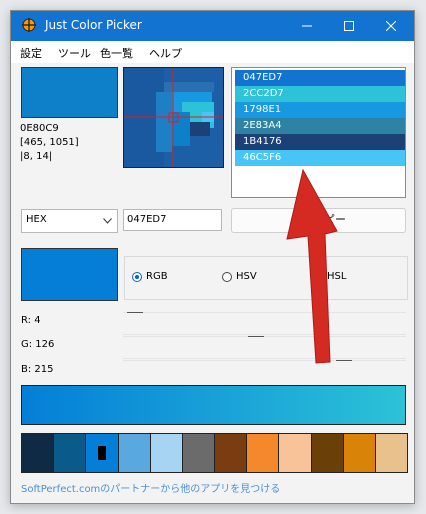 This screenshot has width=426, height=514. What do you see at coordinates (31, 320) in the screenshot?
I see `channel-r-label: R: 4` at bounding box center [31, 320].